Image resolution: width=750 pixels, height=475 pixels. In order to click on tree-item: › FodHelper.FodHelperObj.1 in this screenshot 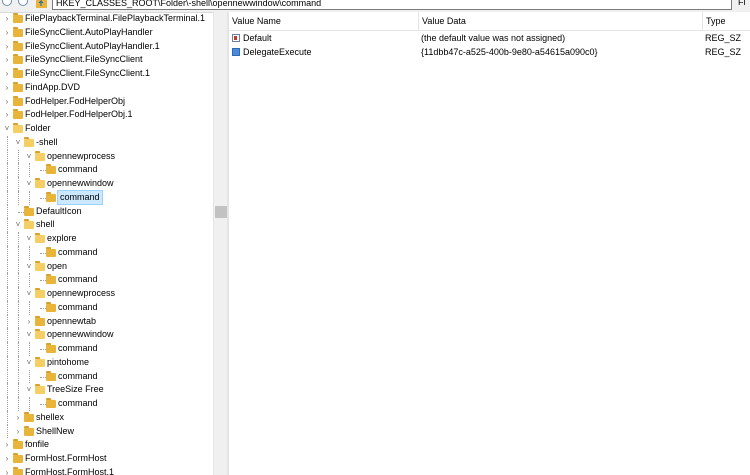, I will do `click(106, 114)`.